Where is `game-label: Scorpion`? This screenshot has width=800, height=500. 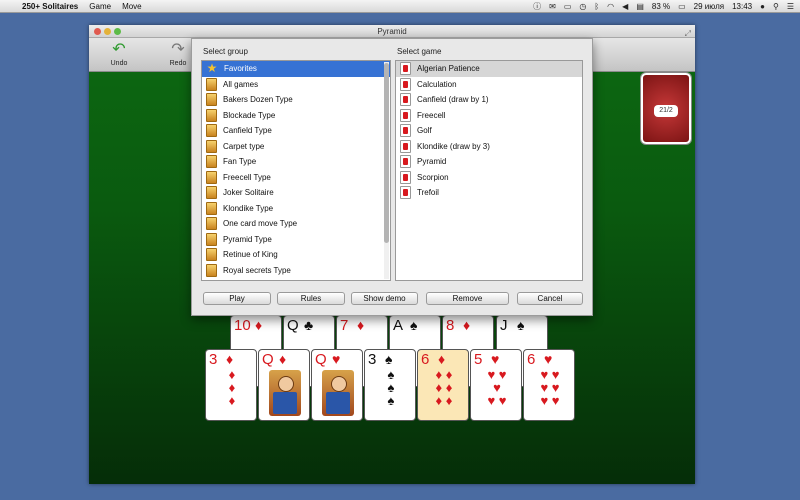
game-label: Scorpion is located at coordinates (433, 177).